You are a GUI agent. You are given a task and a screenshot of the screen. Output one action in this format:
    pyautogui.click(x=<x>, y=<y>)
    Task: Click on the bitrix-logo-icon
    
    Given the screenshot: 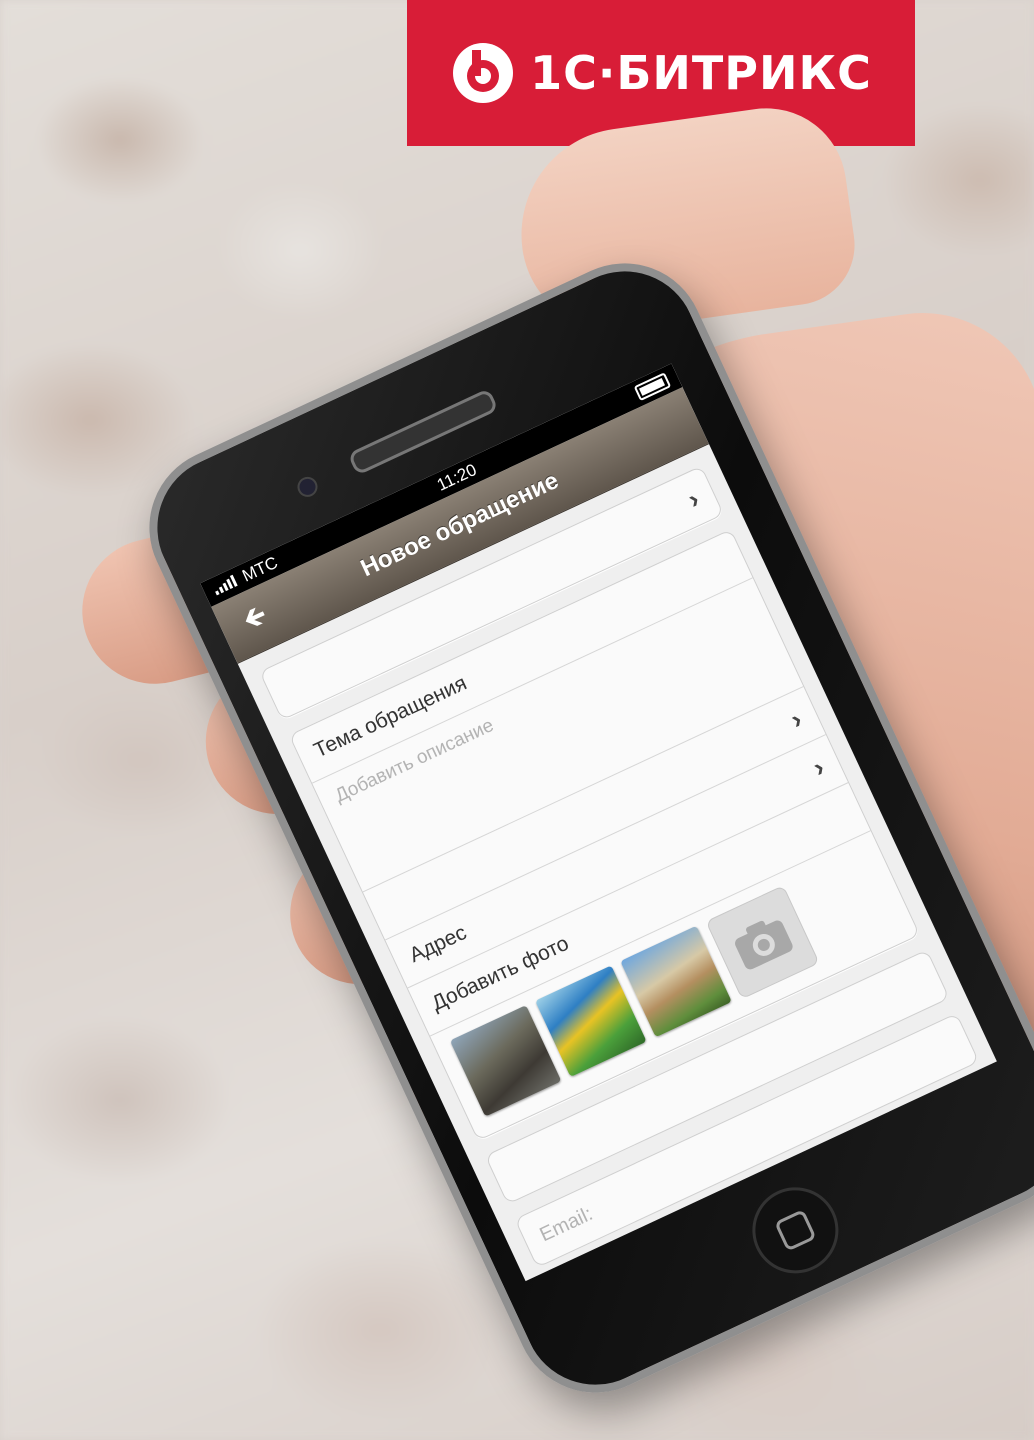 What is the action you would take?
    pyautogui.click(x=483, y=73)
    